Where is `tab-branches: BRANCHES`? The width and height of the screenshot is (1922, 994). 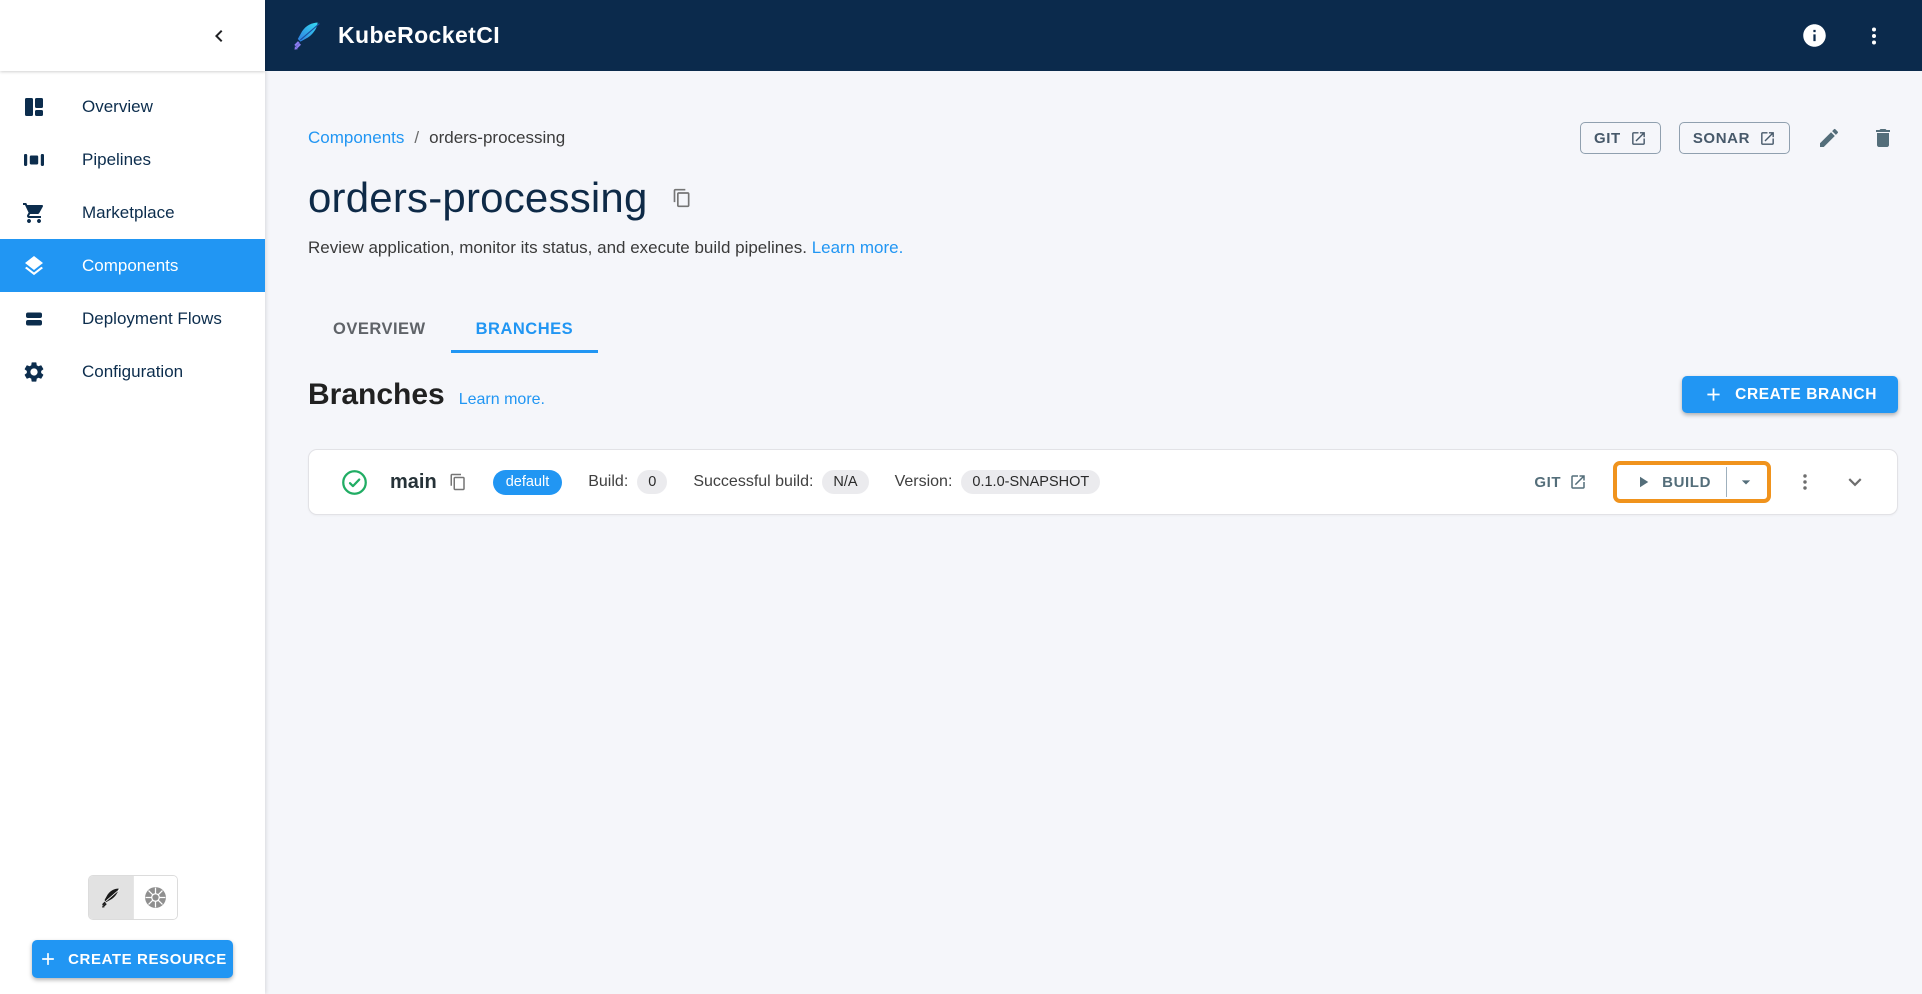
tab-branches: BRANCHES is located at coordinates (524, 331).